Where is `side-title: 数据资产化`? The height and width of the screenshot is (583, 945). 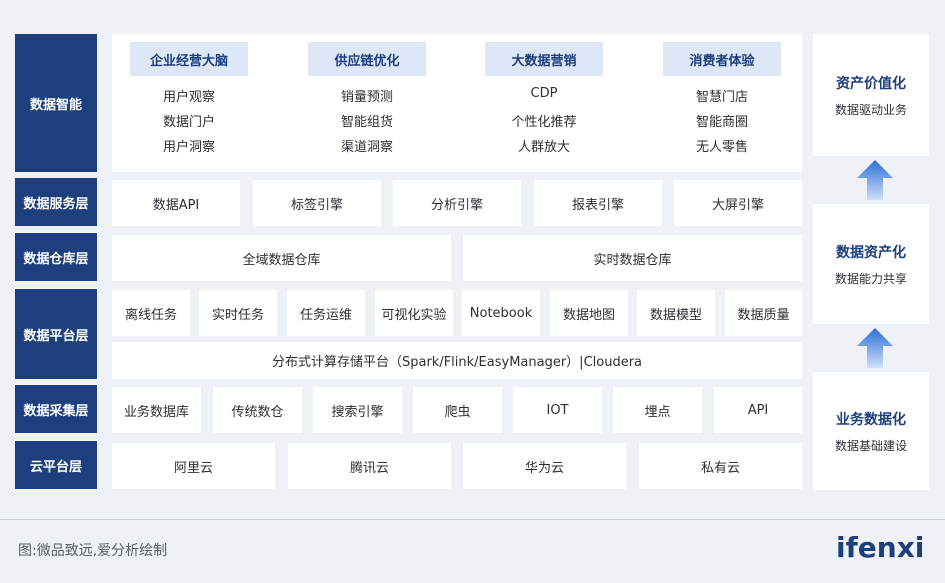
side-title: 数据资产化 is located at coordinates (871, 252).